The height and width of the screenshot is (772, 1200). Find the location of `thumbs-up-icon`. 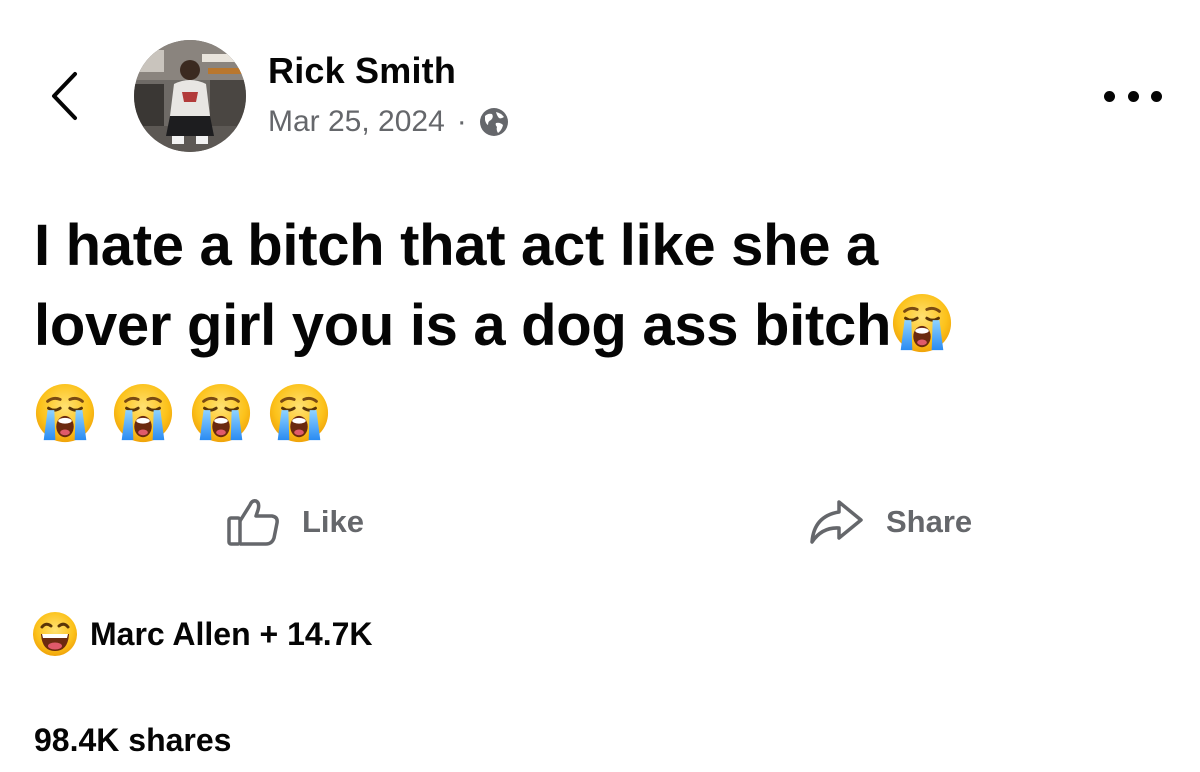

thumbs-up-icon is located at coordinates (253, 522).